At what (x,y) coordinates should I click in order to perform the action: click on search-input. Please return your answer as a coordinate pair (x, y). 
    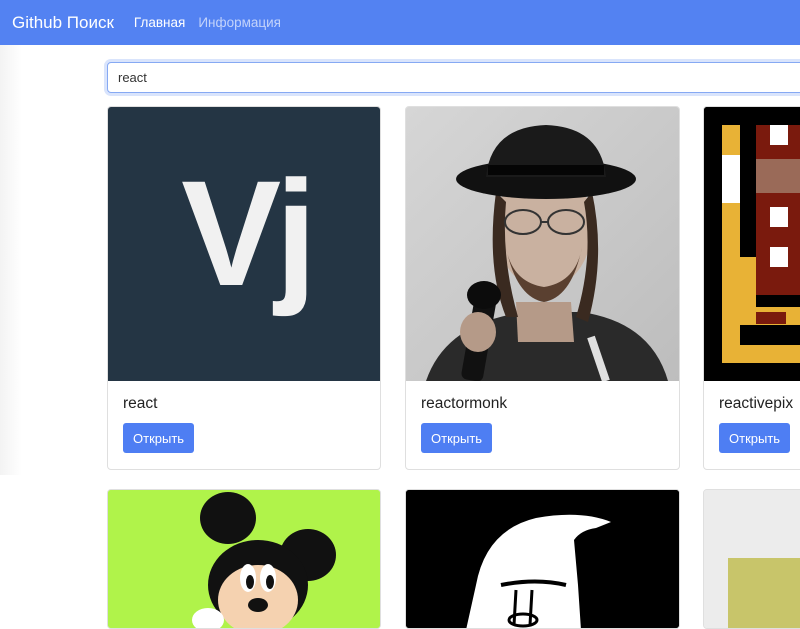
    Looking at the image, I should click on (454, 77).